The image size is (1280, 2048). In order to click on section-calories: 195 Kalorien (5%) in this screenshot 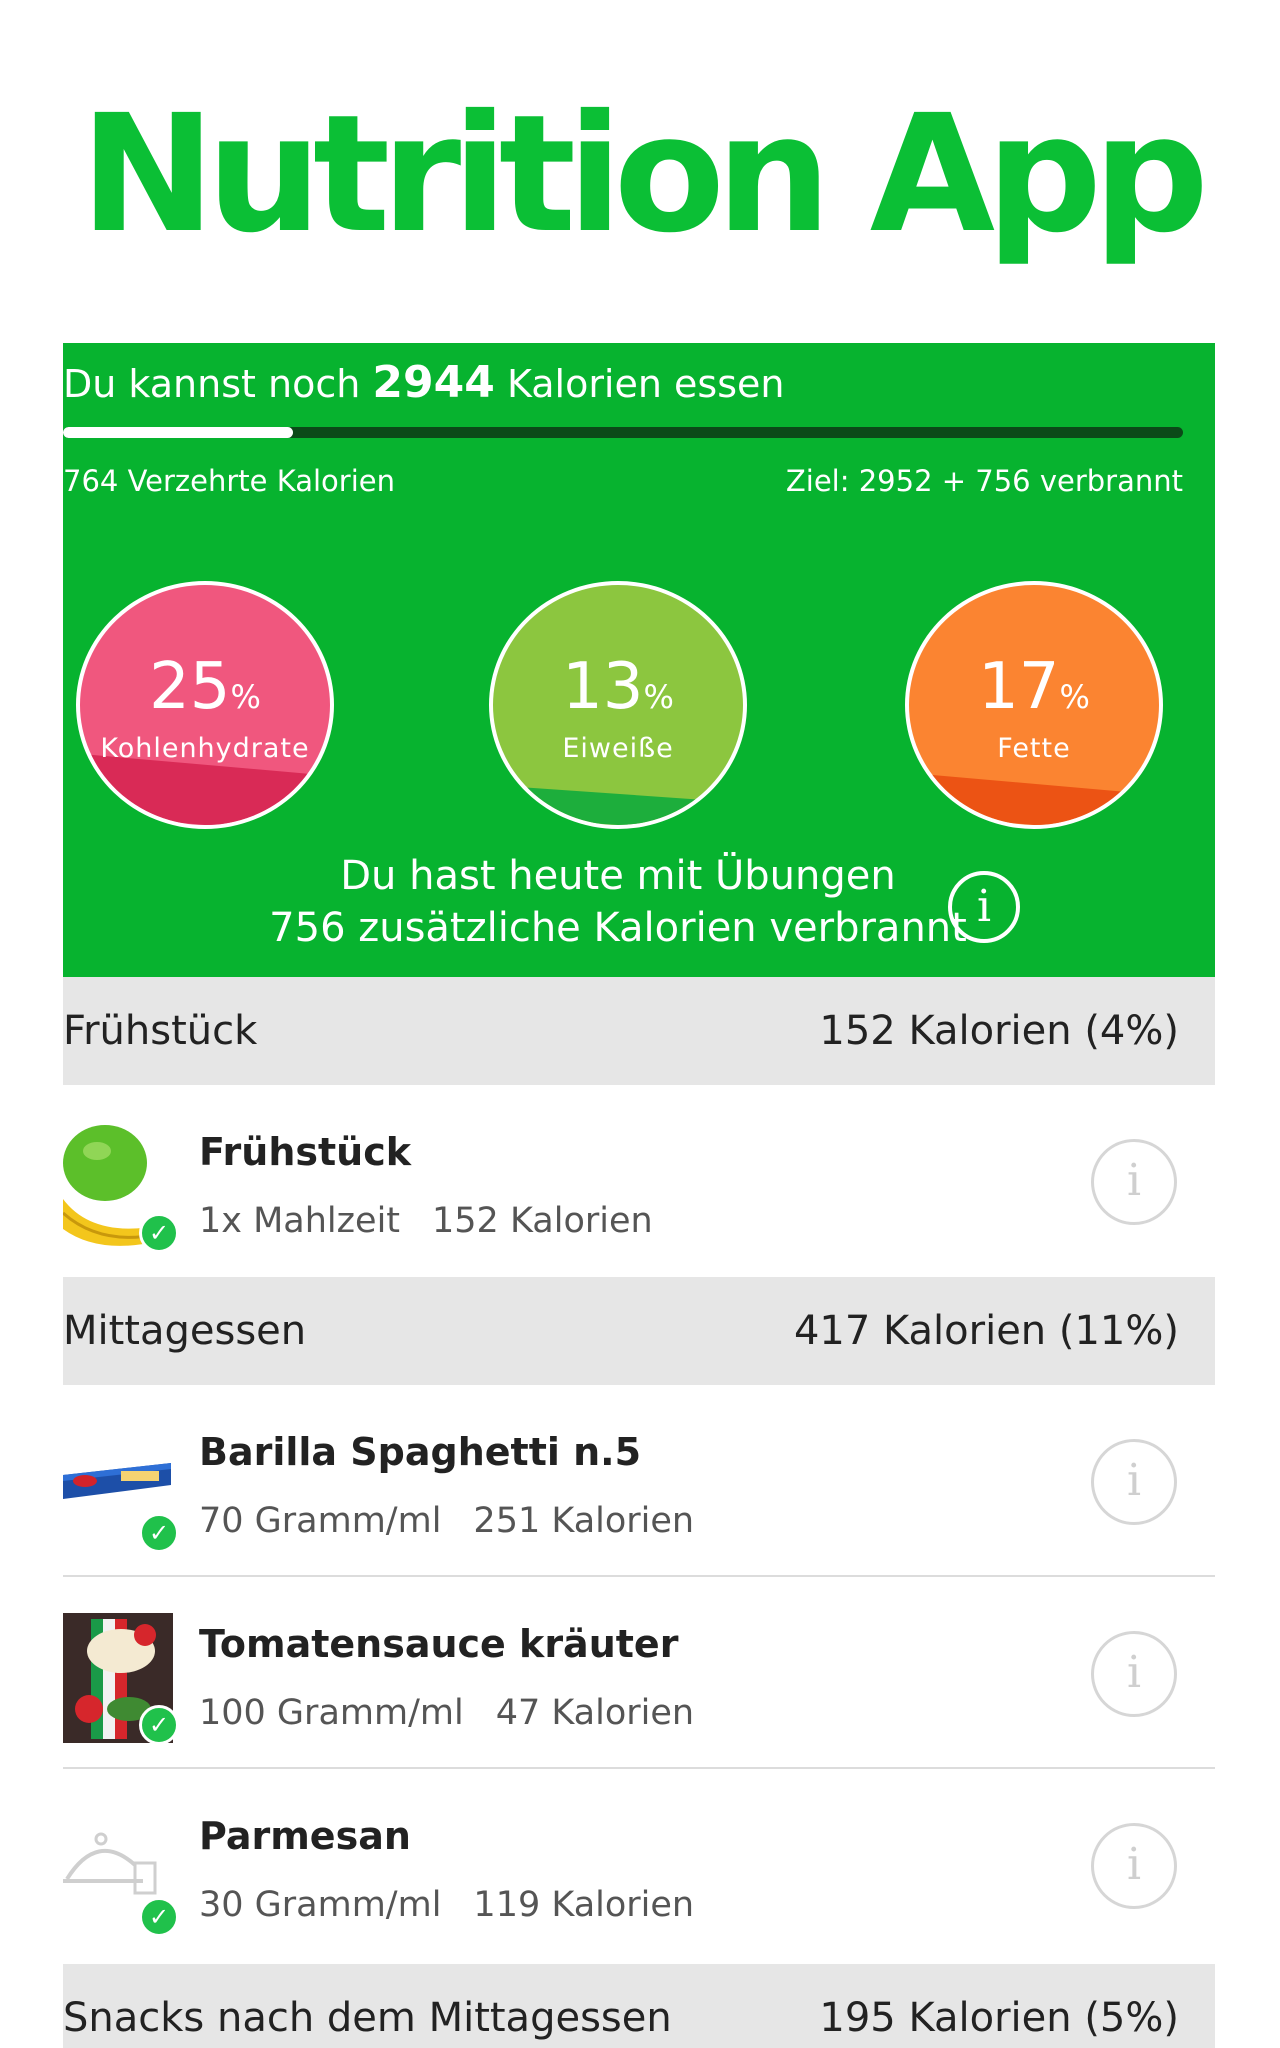, I will do `click(999, 2018)`.